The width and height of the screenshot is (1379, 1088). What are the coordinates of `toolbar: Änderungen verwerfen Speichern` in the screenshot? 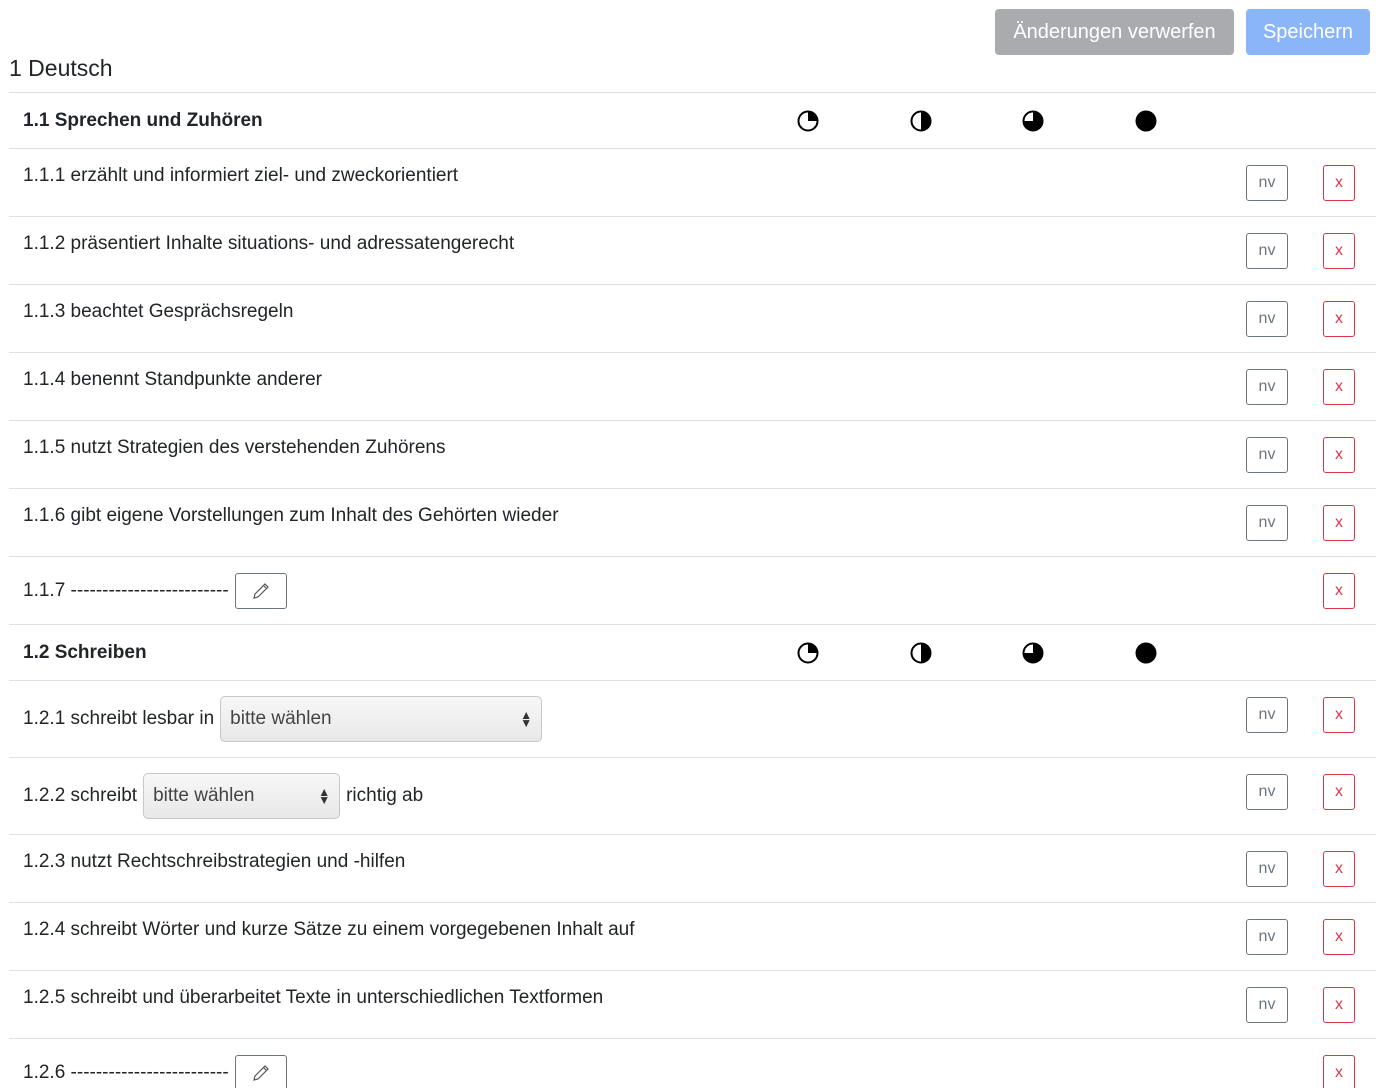 It's located at (1182, 32).